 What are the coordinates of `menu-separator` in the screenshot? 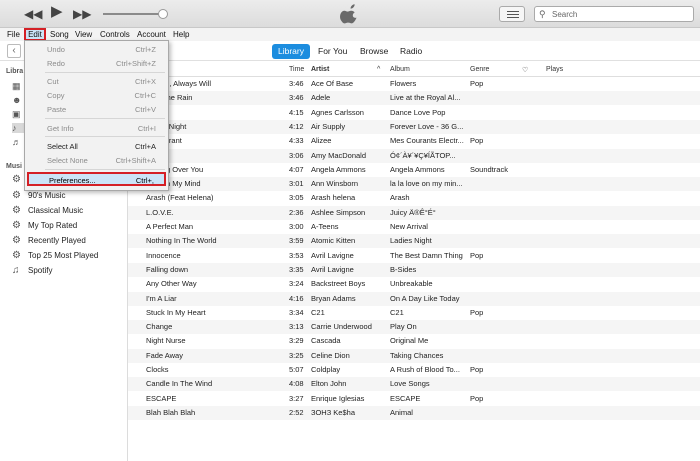 It's located at (105, 72).